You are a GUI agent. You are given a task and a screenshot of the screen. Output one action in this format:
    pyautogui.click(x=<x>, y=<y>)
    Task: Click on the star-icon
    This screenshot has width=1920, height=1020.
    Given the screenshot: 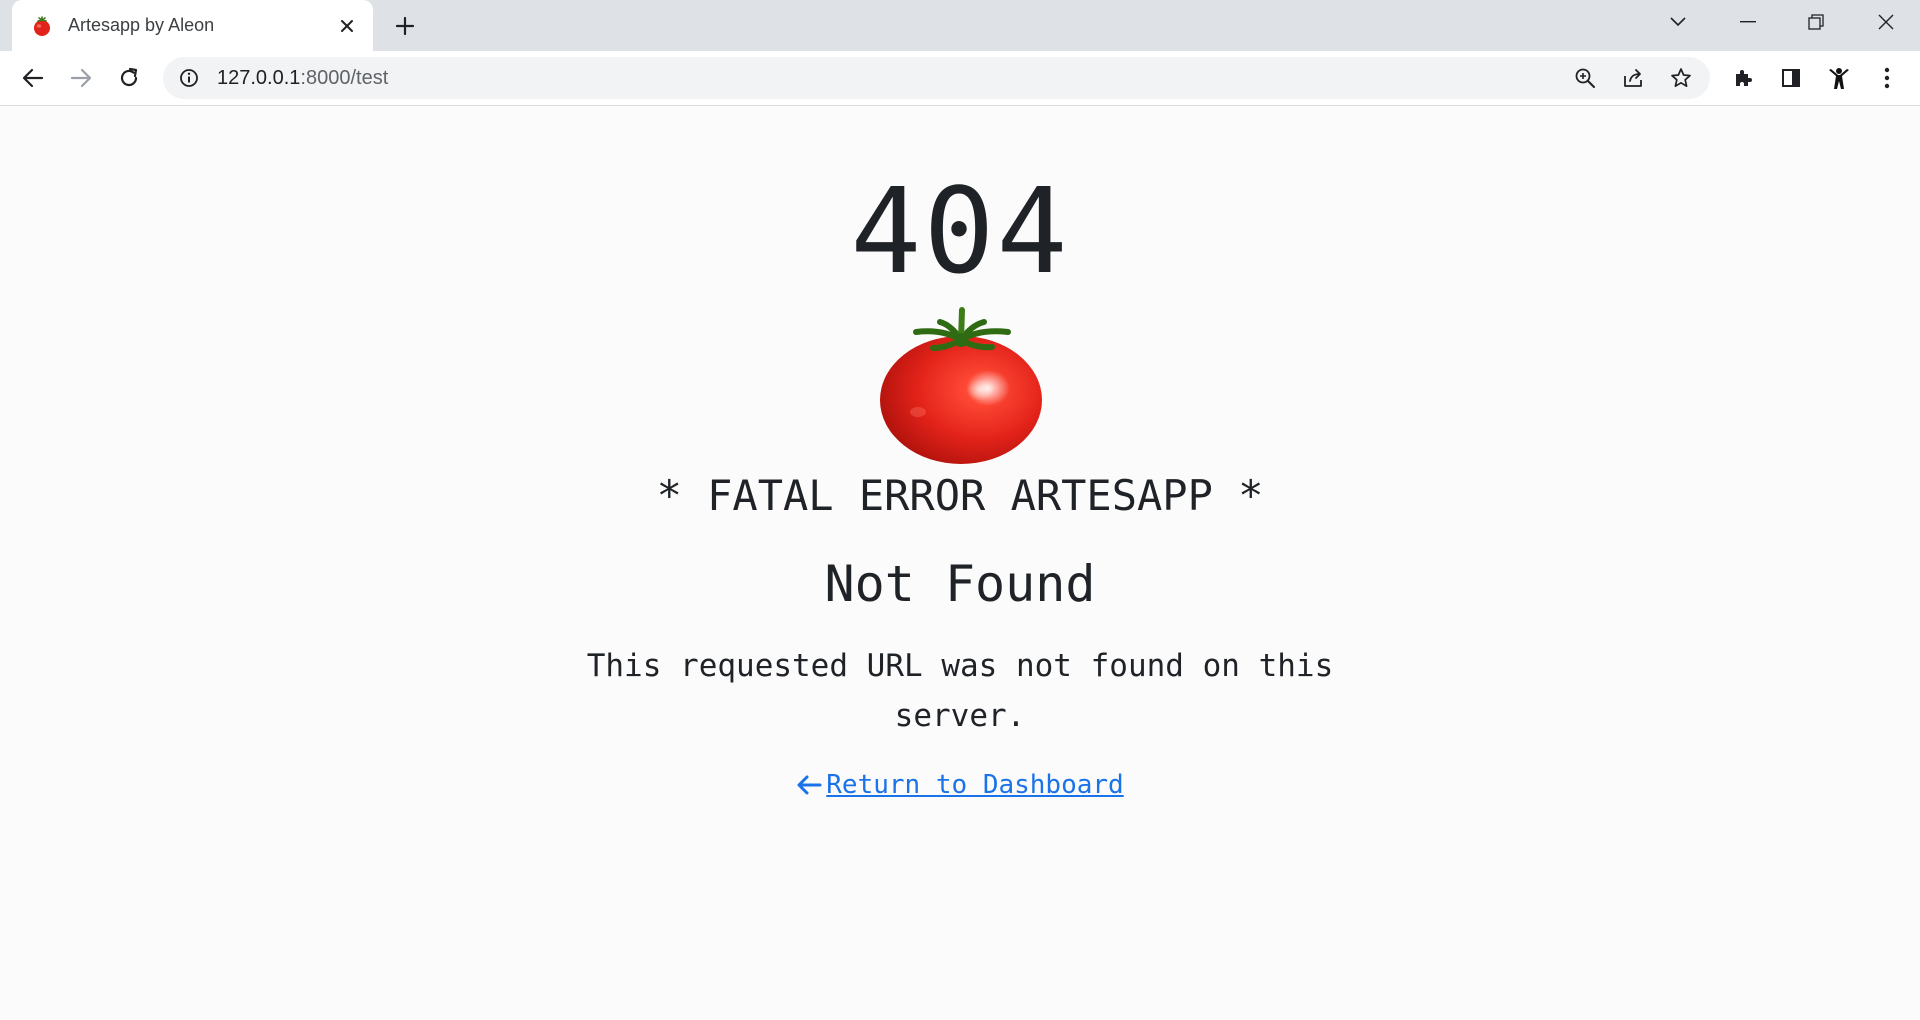 What is the action you would take?
    pyautogui.click(x=1681, y=78)
    